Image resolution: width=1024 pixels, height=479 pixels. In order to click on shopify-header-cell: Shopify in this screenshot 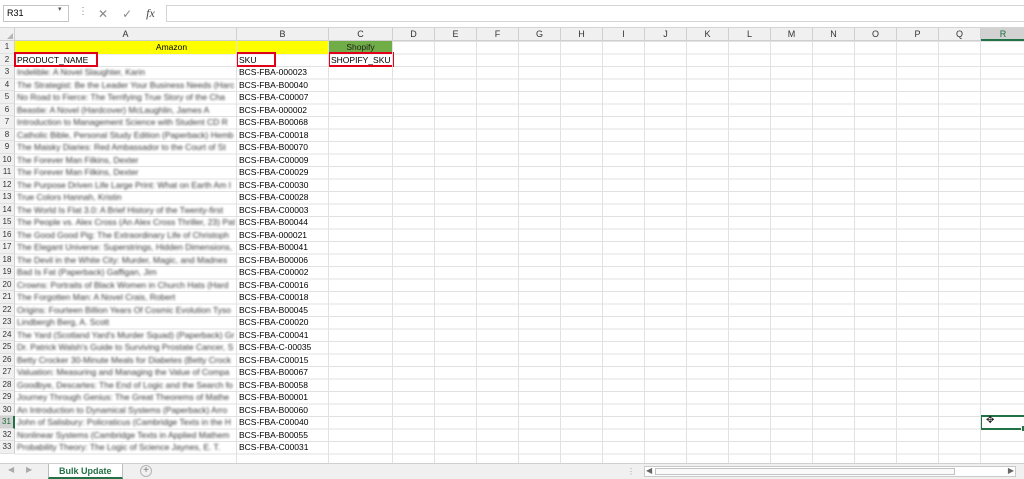, I will do `click(360, 47)`.